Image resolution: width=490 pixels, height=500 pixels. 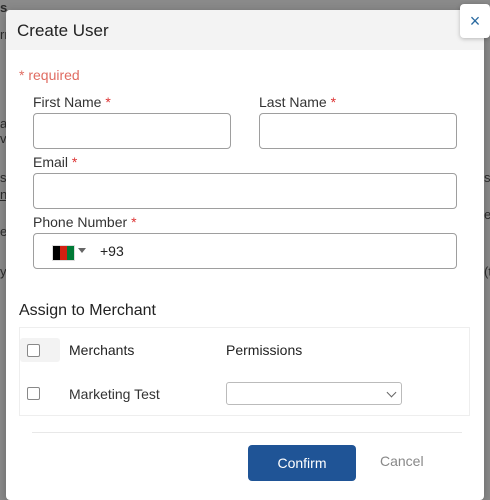 What do you see at coordinates (87, 310) in the screenshot?
I see `section-title: Assign to Merchant` at bounding box center [87, 310].